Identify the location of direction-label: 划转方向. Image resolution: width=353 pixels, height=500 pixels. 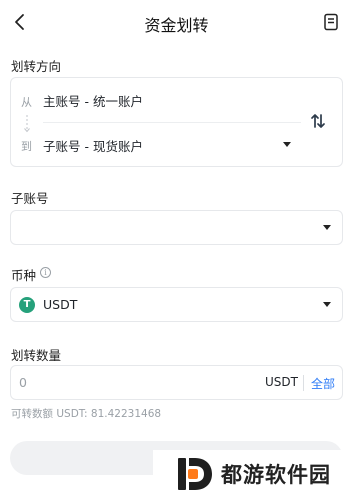
(36, 66).